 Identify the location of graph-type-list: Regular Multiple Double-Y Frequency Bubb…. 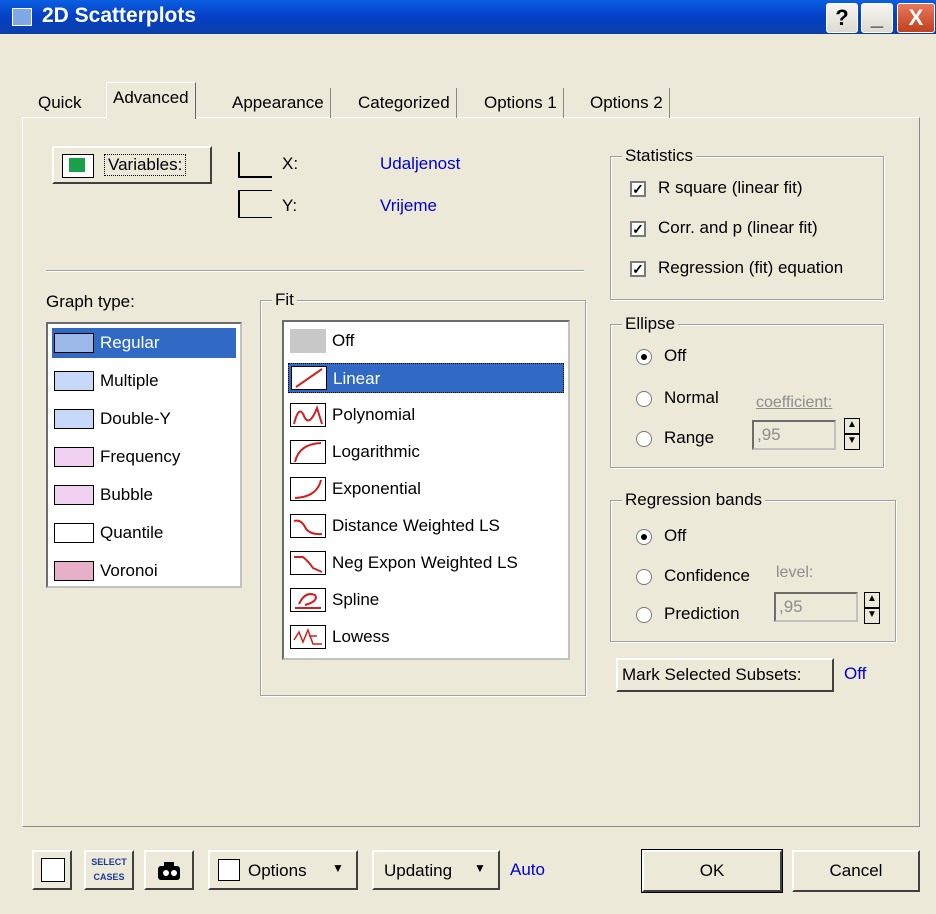
(144, 455).